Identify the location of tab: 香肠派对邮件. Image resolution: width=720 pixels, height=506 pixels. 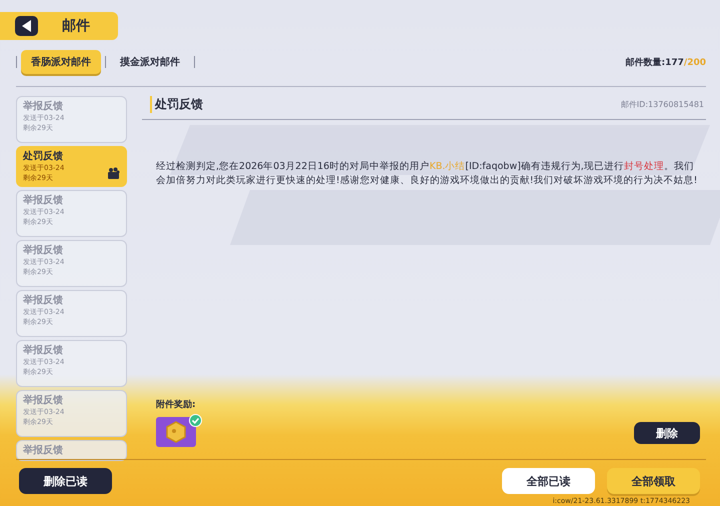
(61, 62).